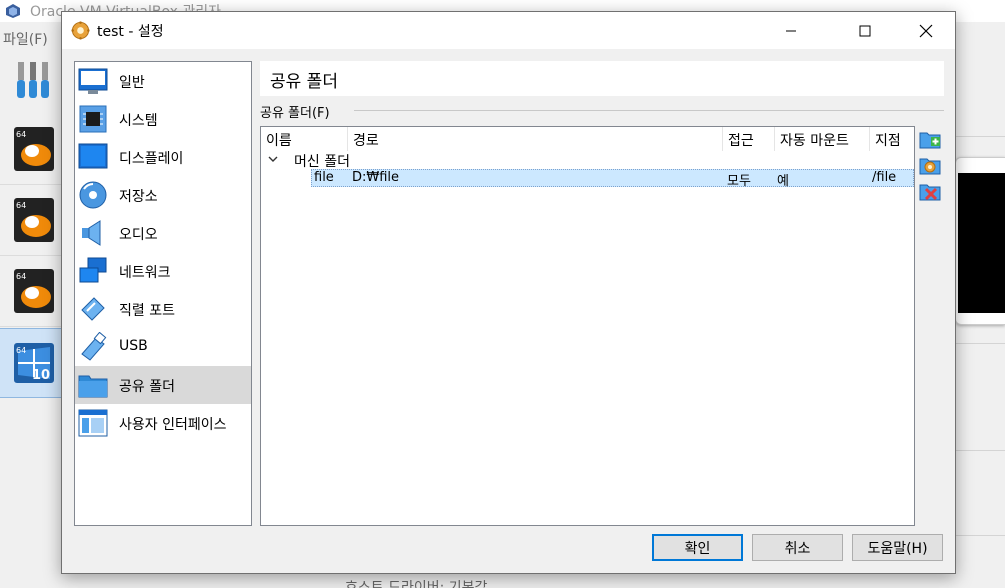 This screenshot has height=588, width=1005. I want to click on serial-port-icon, so click(93, 309).